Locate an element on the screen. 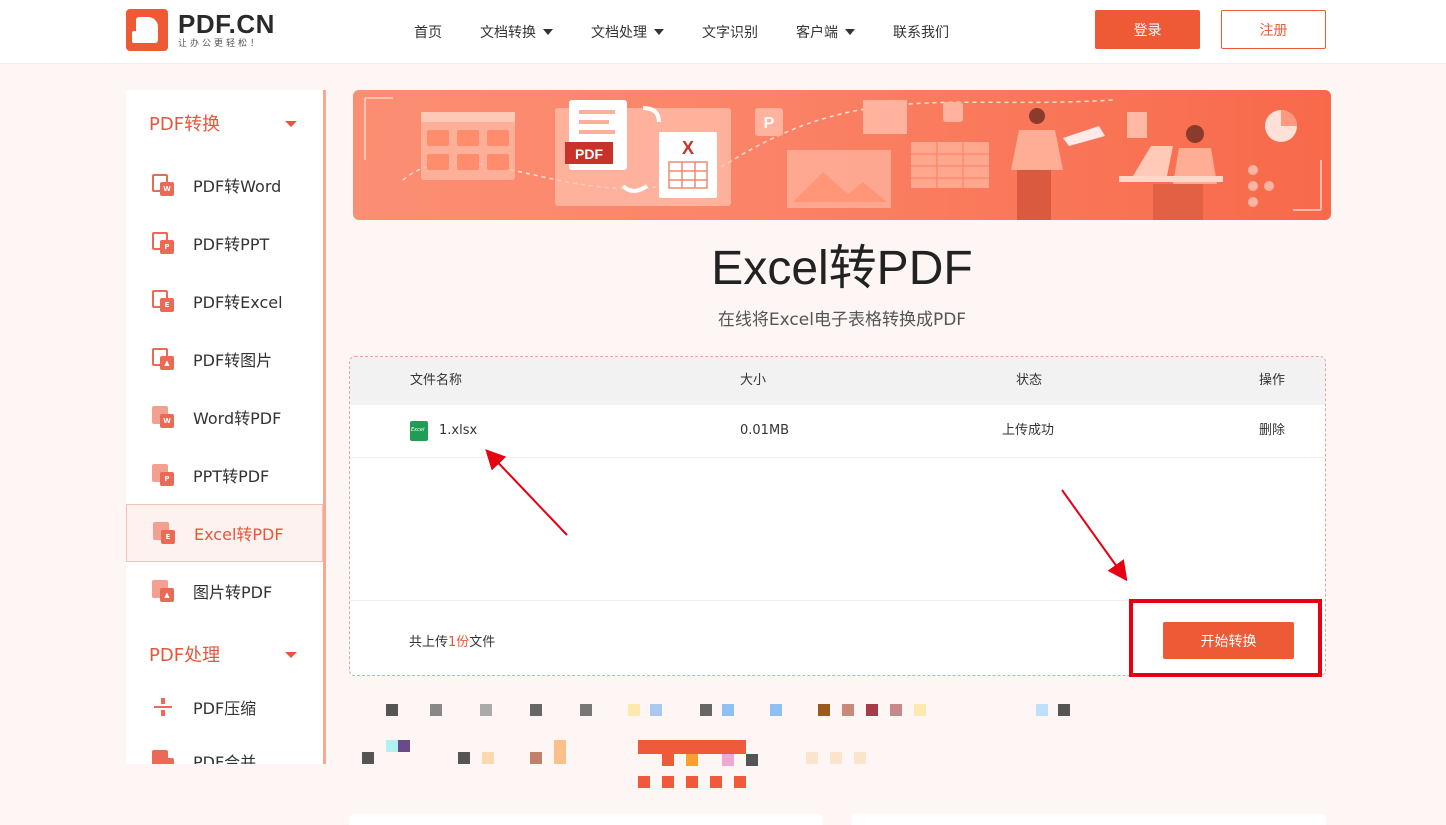 This screenshot has width=1446, height=825. main-nav: 首页 文档转换 文档处理 文字识别 客户端 联系我们 is located at coordinates (700, 32).